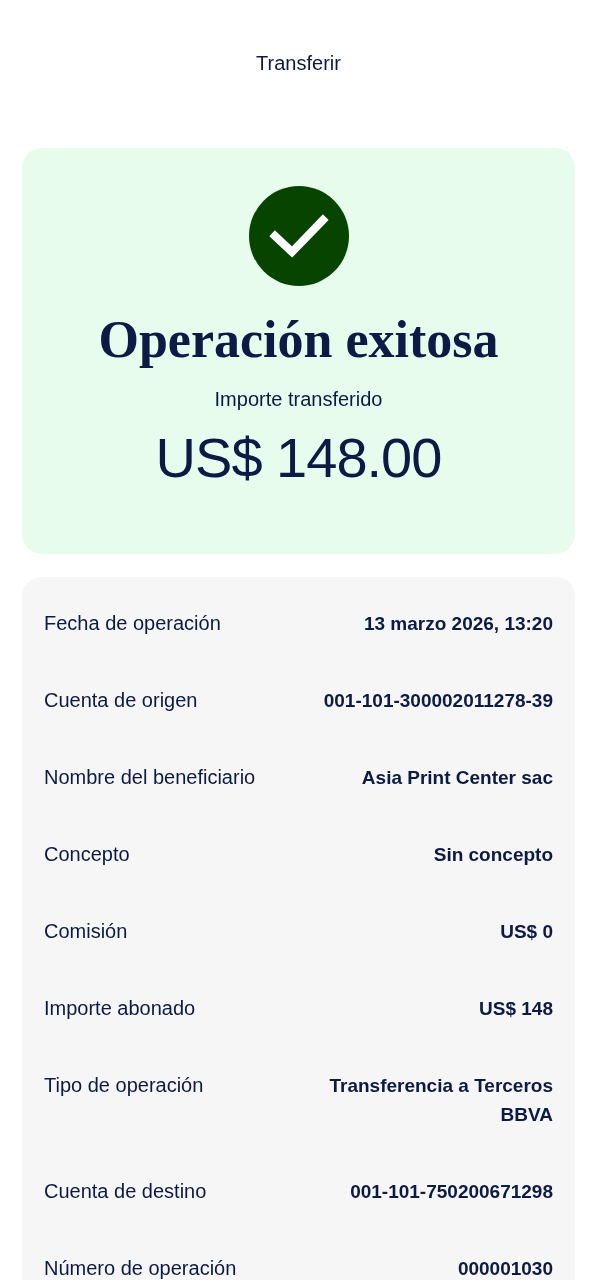 This screenshot has width=597, height=1280. Describe the element at coordinates (526, 932) in the screenshot. I see `detail-value: US$ 0` at that location.